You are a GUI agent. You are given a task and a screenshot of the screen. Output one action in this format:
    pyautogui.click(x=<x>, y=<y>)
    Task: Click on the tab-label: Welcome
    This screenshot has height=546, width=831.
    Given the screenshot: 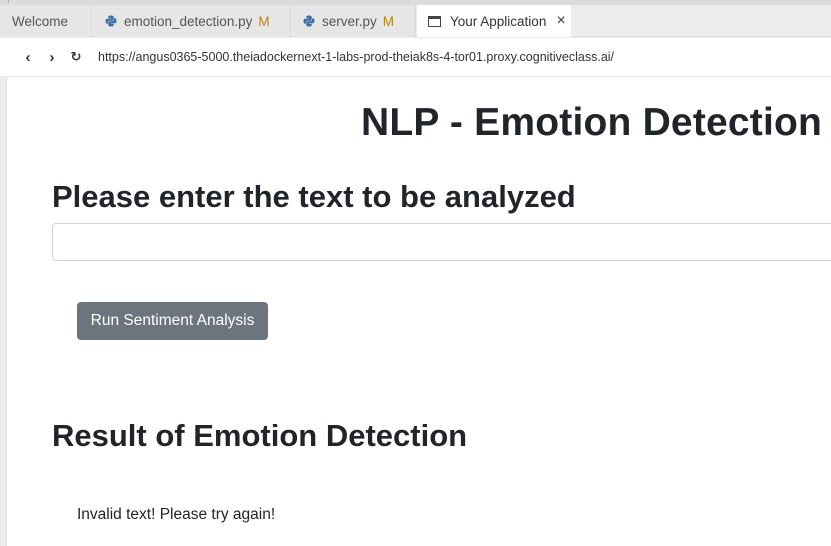 What is the action you would take?
    pyautogui.click(x=40, y=21)
    